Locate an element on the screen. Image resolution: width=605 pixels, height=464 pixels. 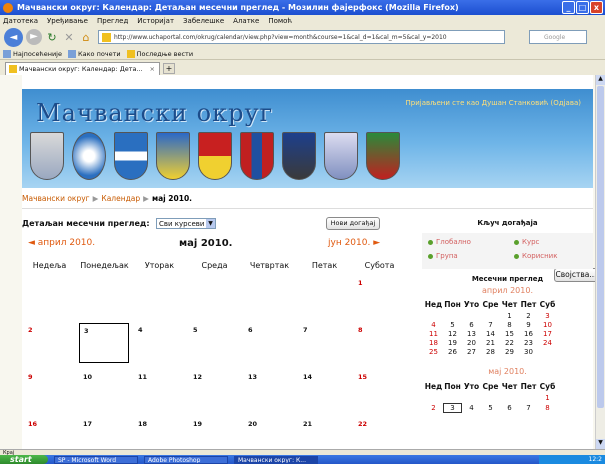
mini-month-may: мај 2010. is located at coordinates (507, 371).